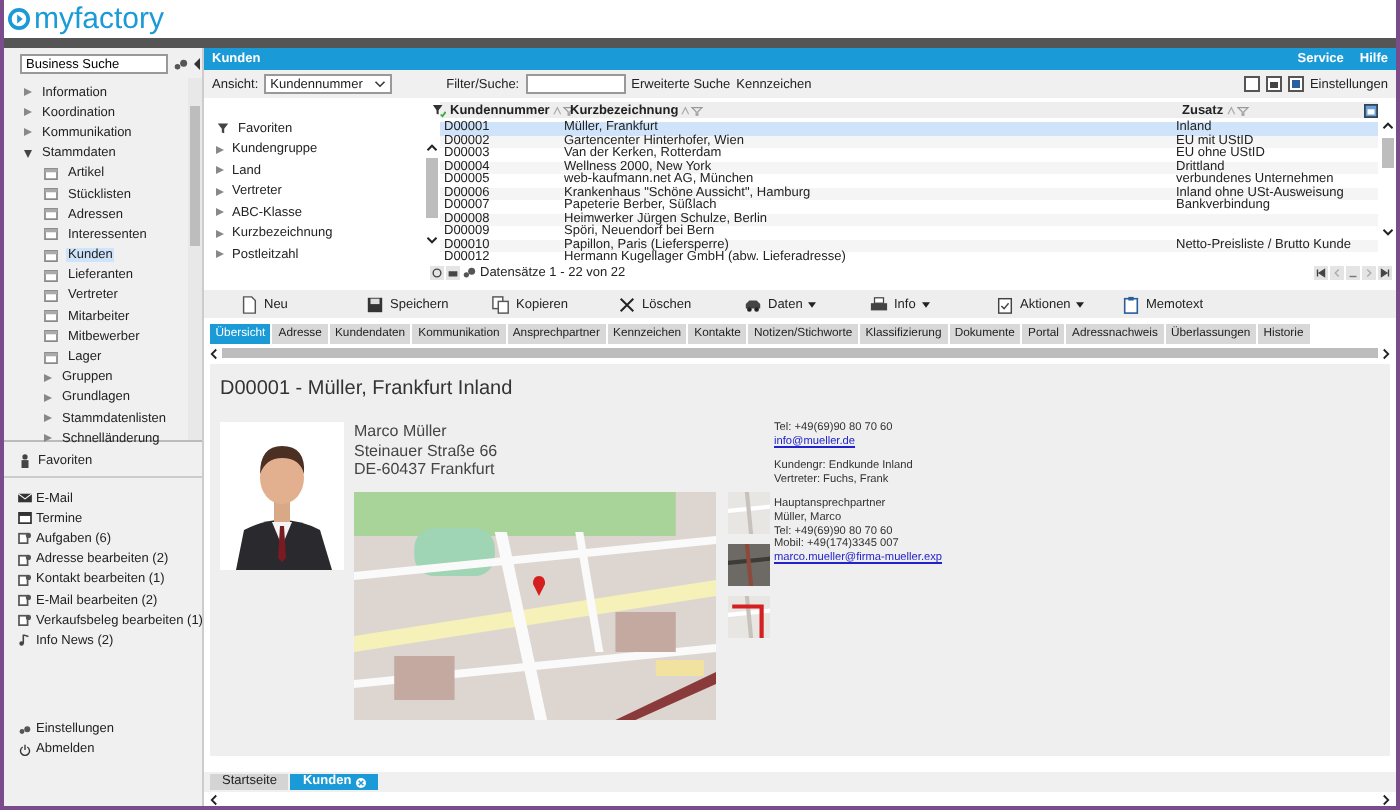 Image resolution: width=1400 pixels, height=810 pixels. What do you see at coordinates (28, 153) in the screenshot?
I see `expand-icon` at bounding box center [28, 153].